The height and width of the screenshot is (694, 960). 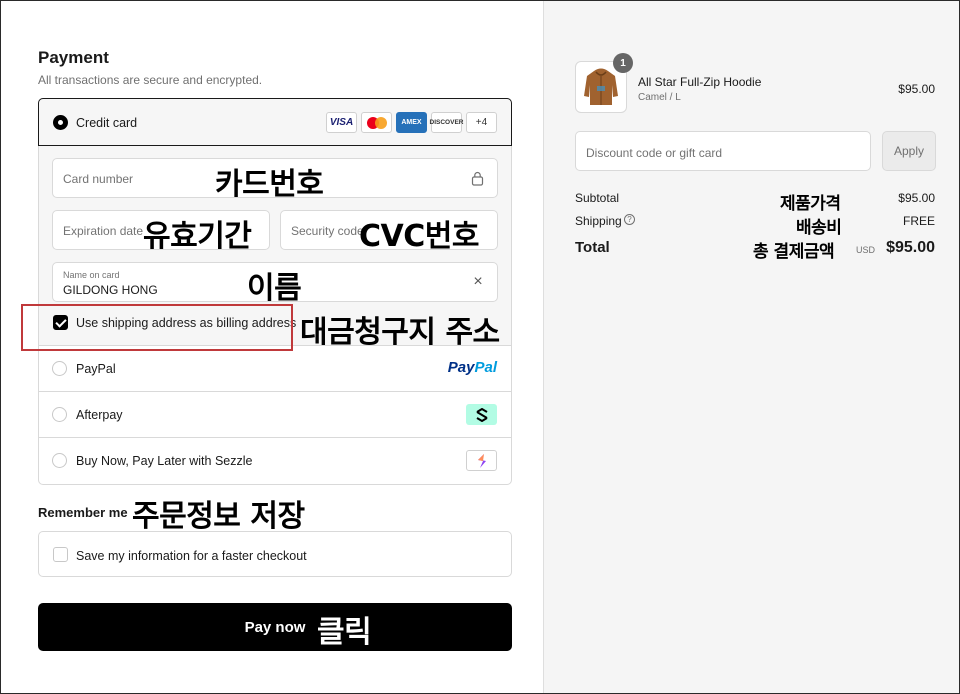 What do you see at coordinates (909, 151) in the screenshot?
I see `apply-button: Apply` at bounding box center [909, 151].